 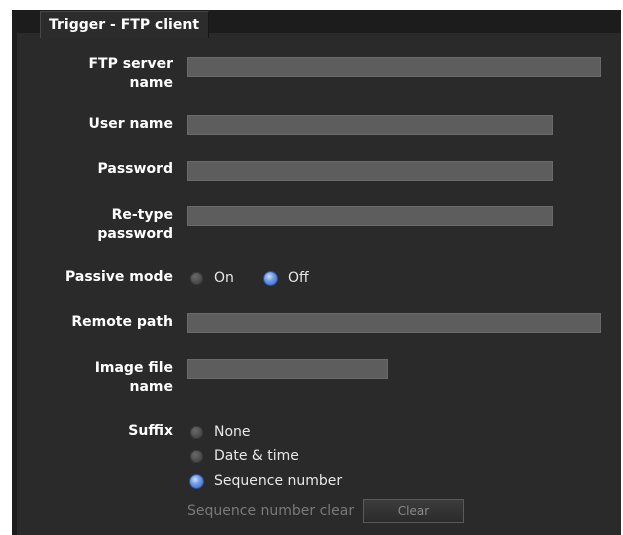 I want to click on passive-mode-off-option: Off, so click(x=286, y=278).